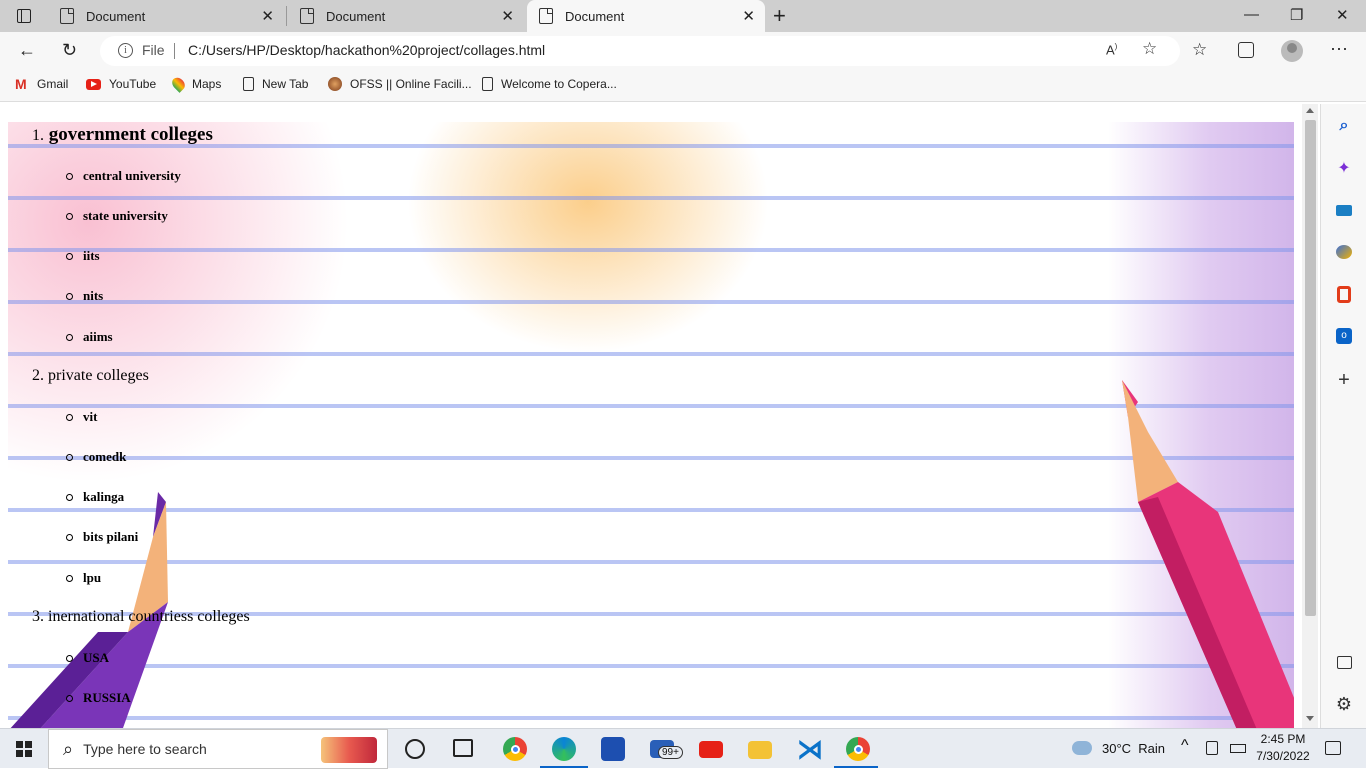  Describe the element at coordinates (122, 135) in the screenshot. I see `section-heading: 1. government colleges` at that location.